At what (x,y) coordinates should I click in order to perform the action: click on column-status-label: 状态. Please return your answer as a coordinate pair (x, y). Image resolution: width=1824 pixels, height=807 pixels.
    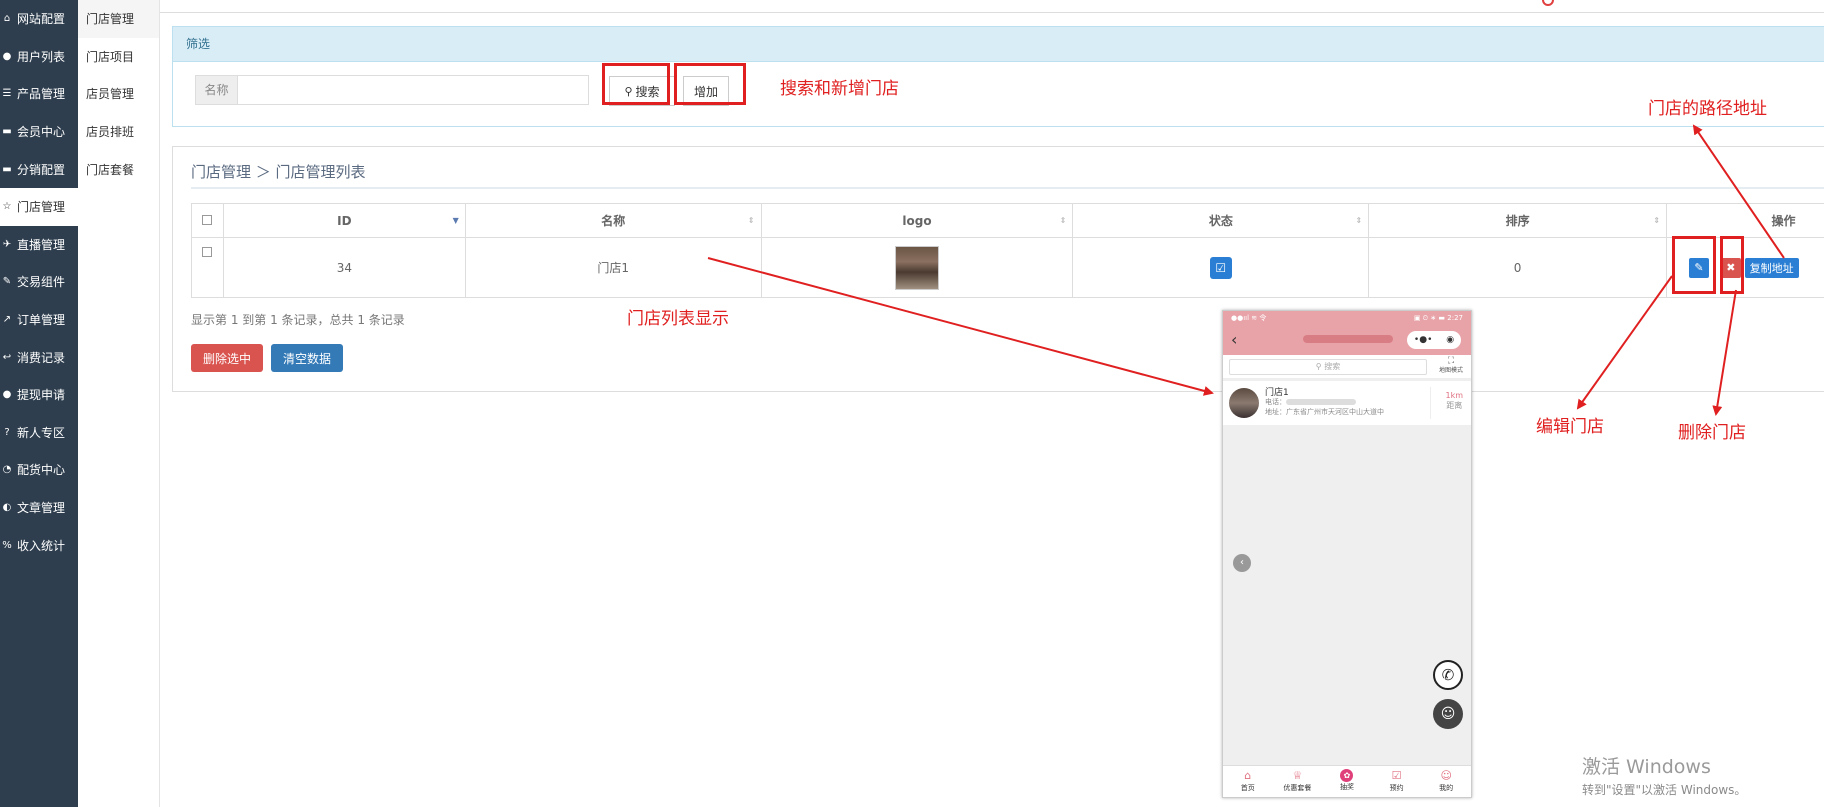
    Looking at the image, I should click on (1220, 221).